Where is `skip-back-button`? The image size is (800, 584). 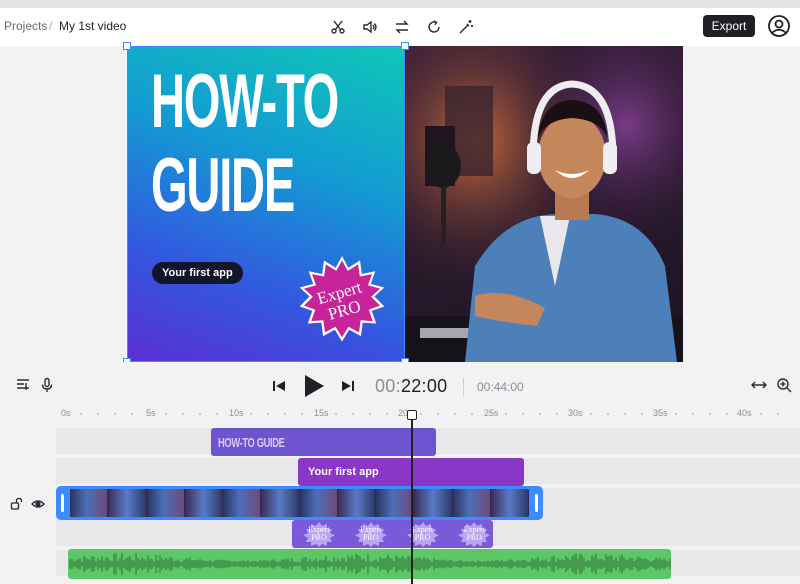 skip-back-button is located at coordinates (279, 386).